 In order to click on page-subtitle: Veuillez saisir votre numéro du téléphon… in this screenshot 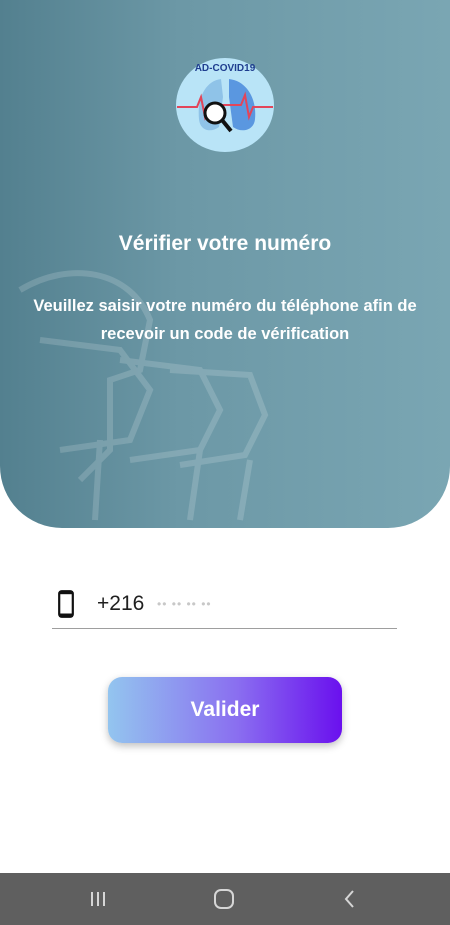, I will do `click(225, 320)`.